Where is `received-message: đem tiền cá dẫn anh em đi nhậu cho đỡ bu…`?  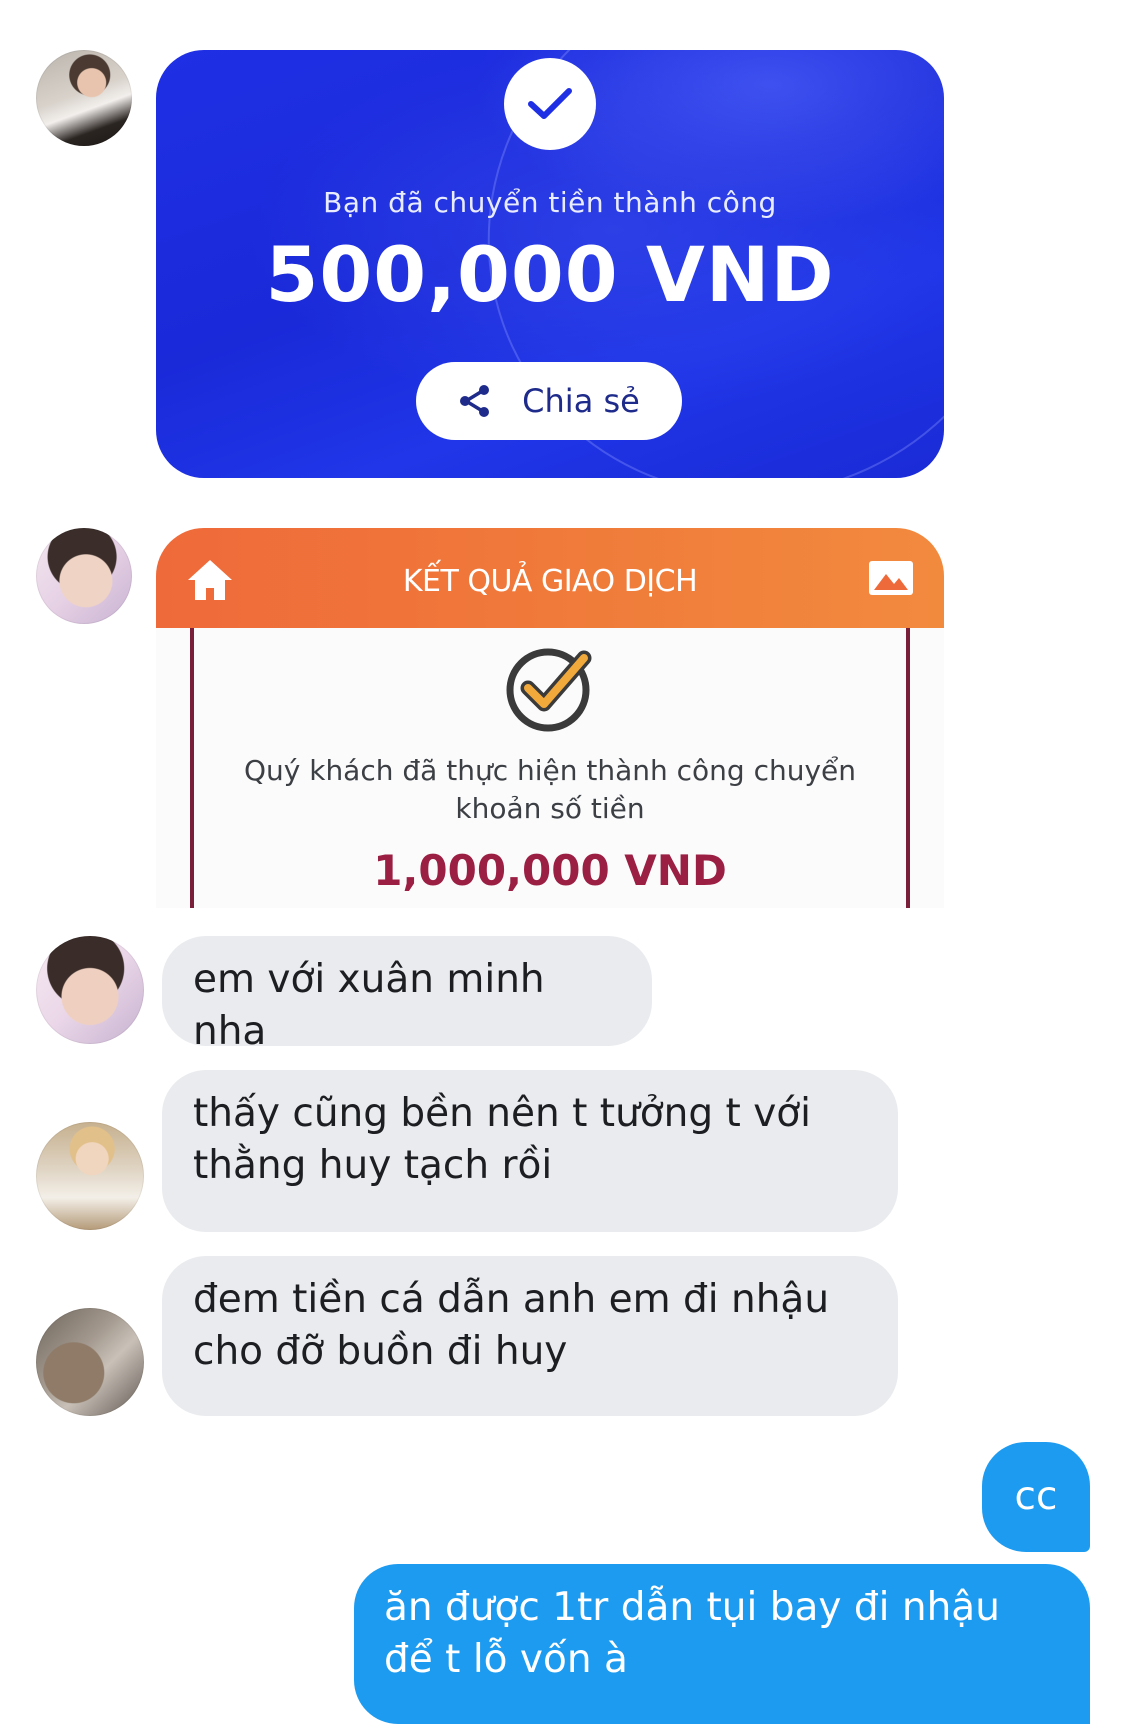 received-message: đem tiền cá dẫn anh em đi nhậu cho đỡ bu… is located at coordinates (530, 1336).